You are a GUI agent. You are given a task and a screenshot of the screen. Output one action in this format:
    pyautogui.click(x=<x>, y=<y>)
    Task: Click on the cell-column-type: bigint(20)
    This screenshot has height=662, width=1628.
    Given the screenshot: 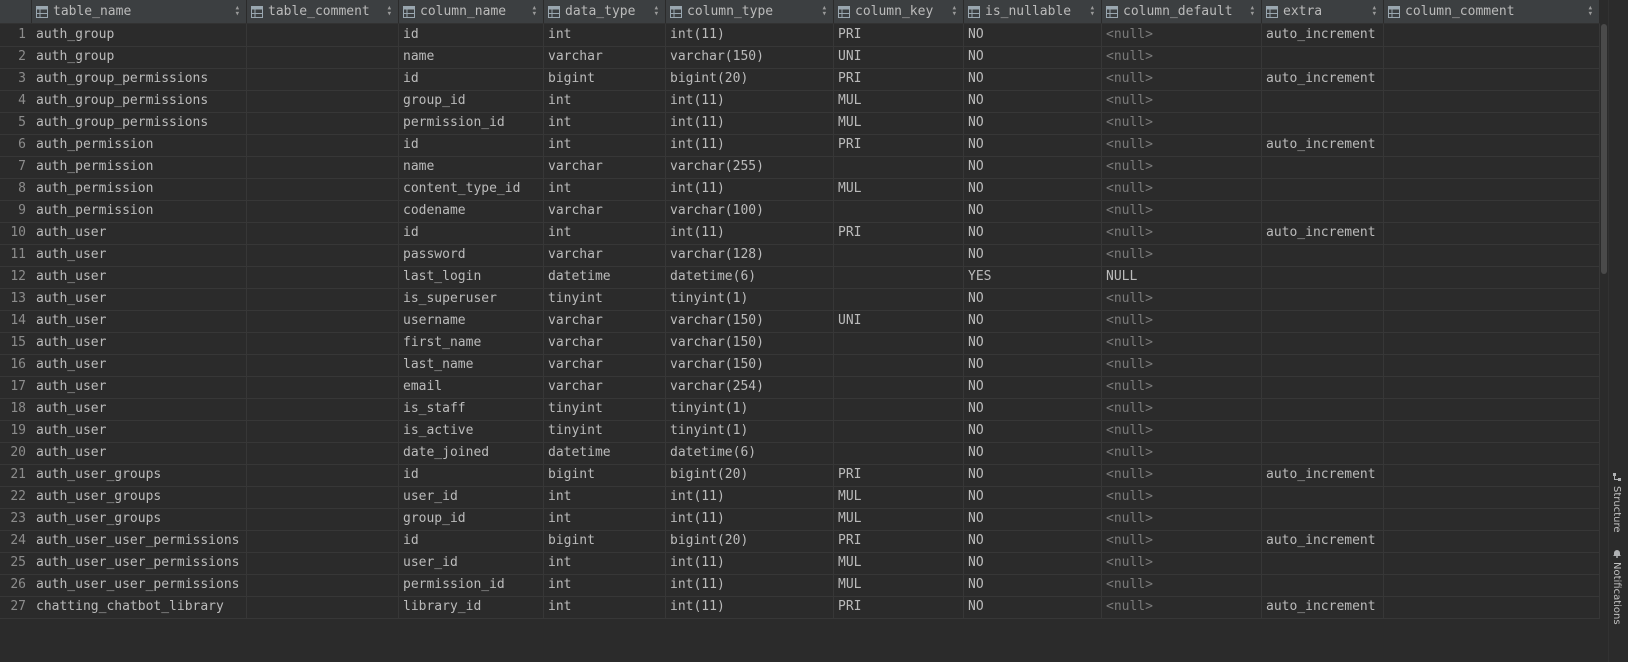 What is the action you would take?
    pyautogui.click(x=750, y=79)
    